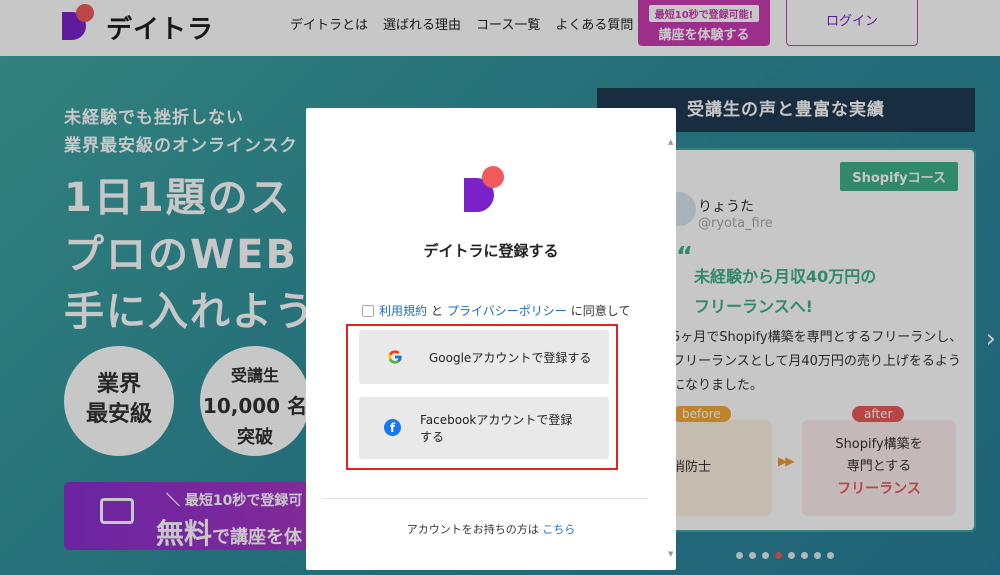  What do you see at coordinates (403, 310) in the screenshot?
I see `terms-link: 利用規約` at bounding box center [403, 310].